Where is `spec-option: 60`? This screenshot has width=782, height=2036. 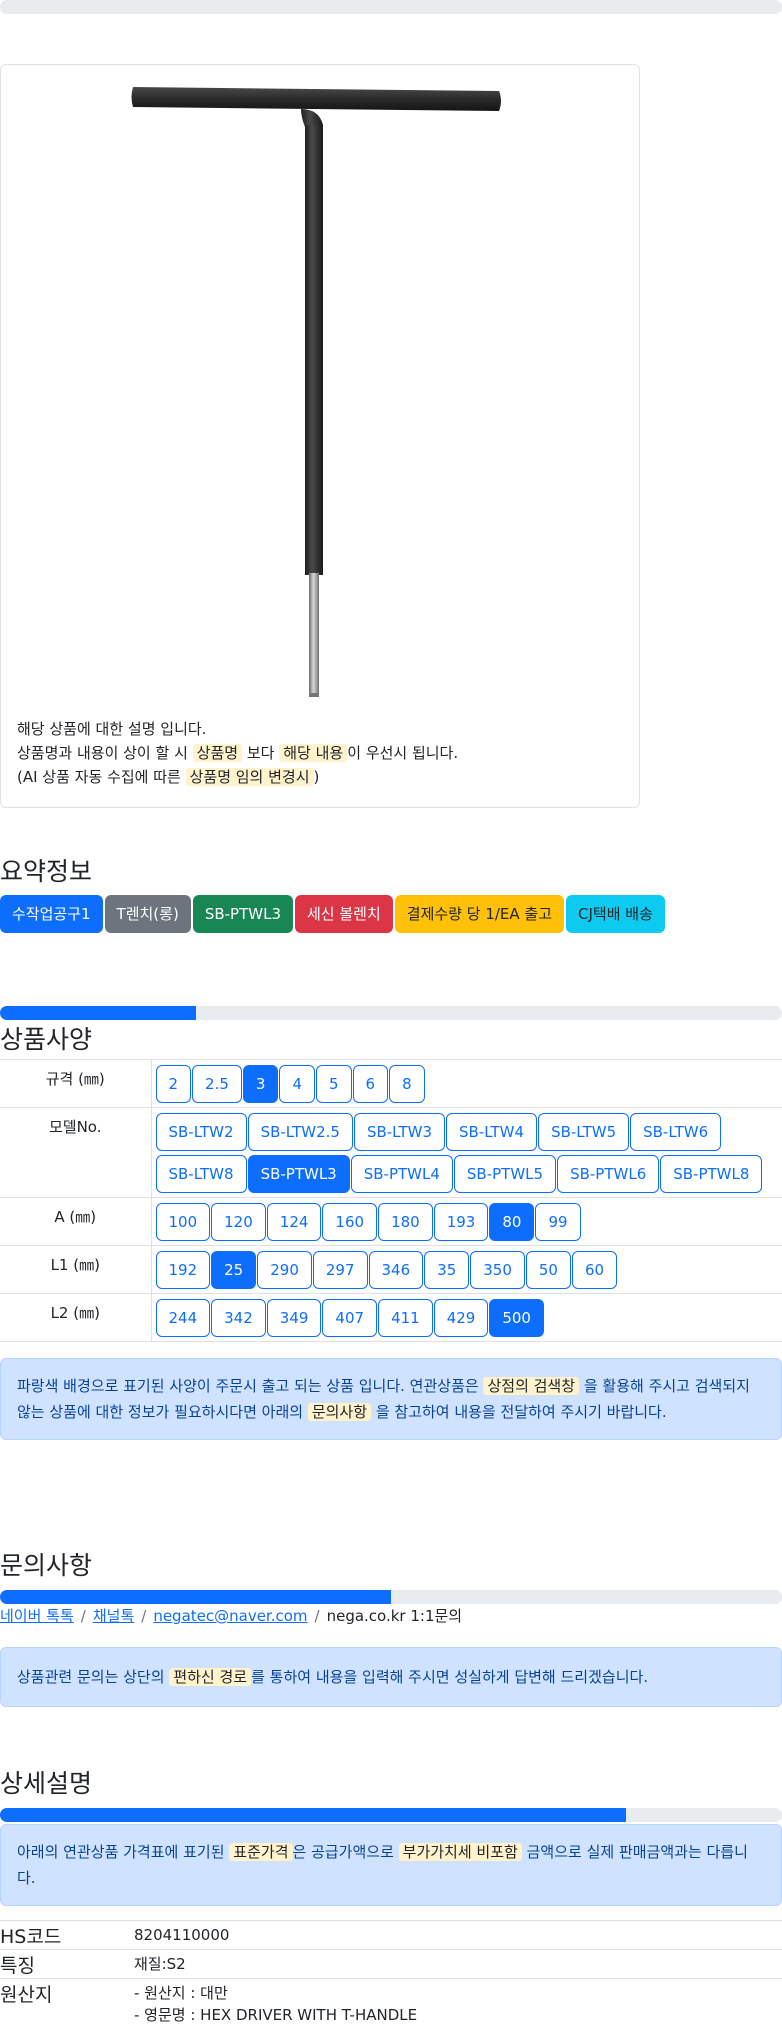 spec-option: 60 is located at coordinates (594, 1270).